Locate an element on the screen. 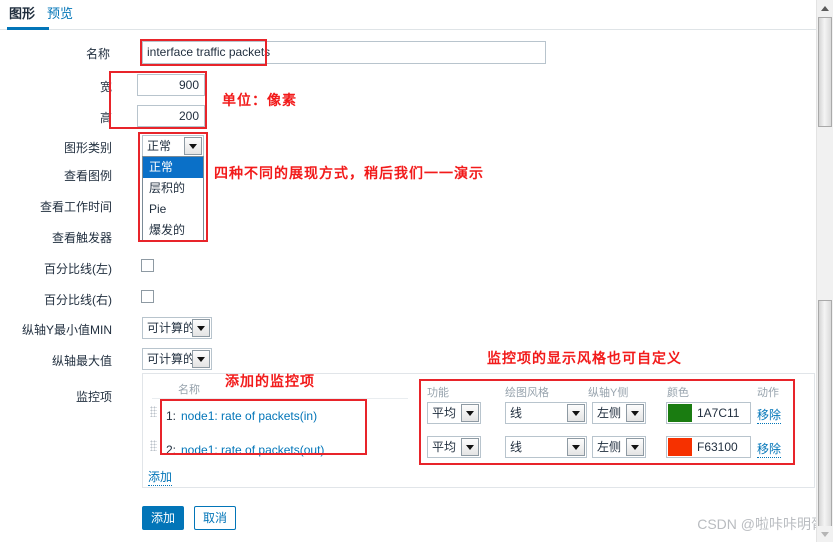  height-label: 高 is located at coordinates (105, 118).